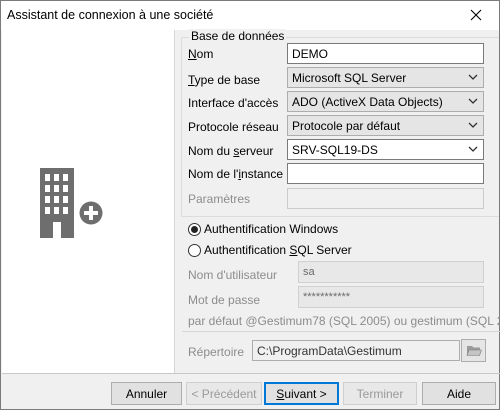 Image resolution: width=500 pixels, height=410 pixels. I want to click on auth-windows-radio: Authentification Windows, so click(263, 229).